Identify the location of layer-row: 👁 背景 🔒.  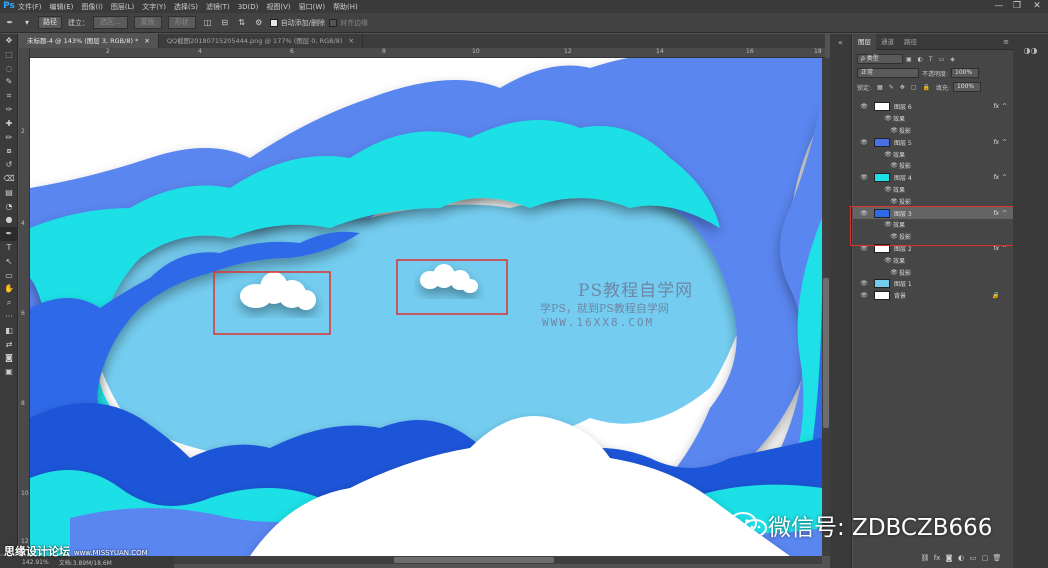
(933, 296).